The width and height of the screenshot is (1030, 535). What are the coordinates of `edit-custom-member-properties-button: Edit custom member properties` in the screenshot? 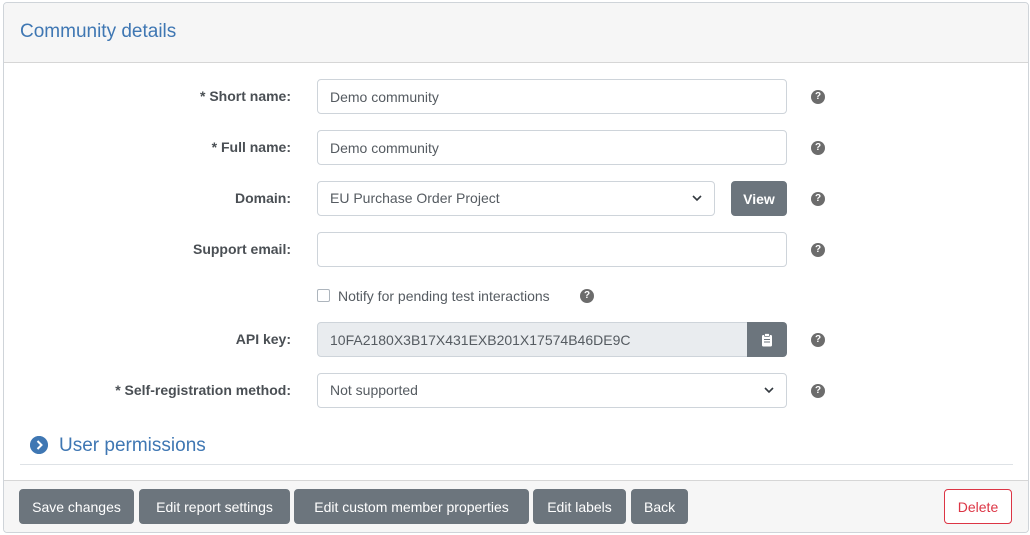 It's located at (411, 506).